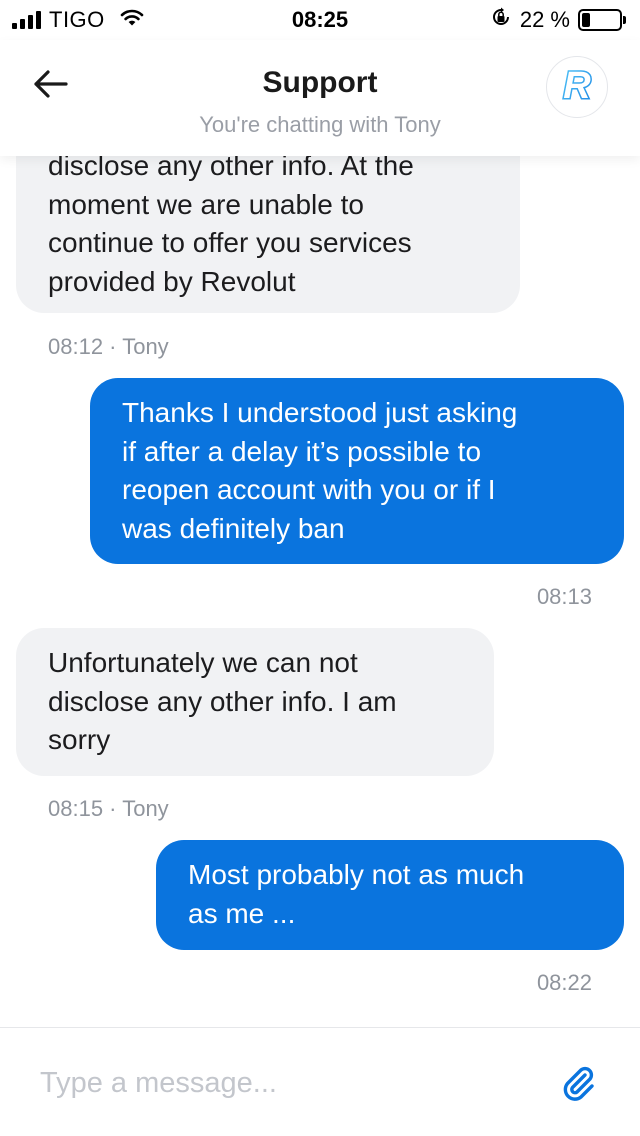  What do you see at coordinates (602, 20) in the screenshot?
I see `battery-icon` at bounding box center [602, 20].